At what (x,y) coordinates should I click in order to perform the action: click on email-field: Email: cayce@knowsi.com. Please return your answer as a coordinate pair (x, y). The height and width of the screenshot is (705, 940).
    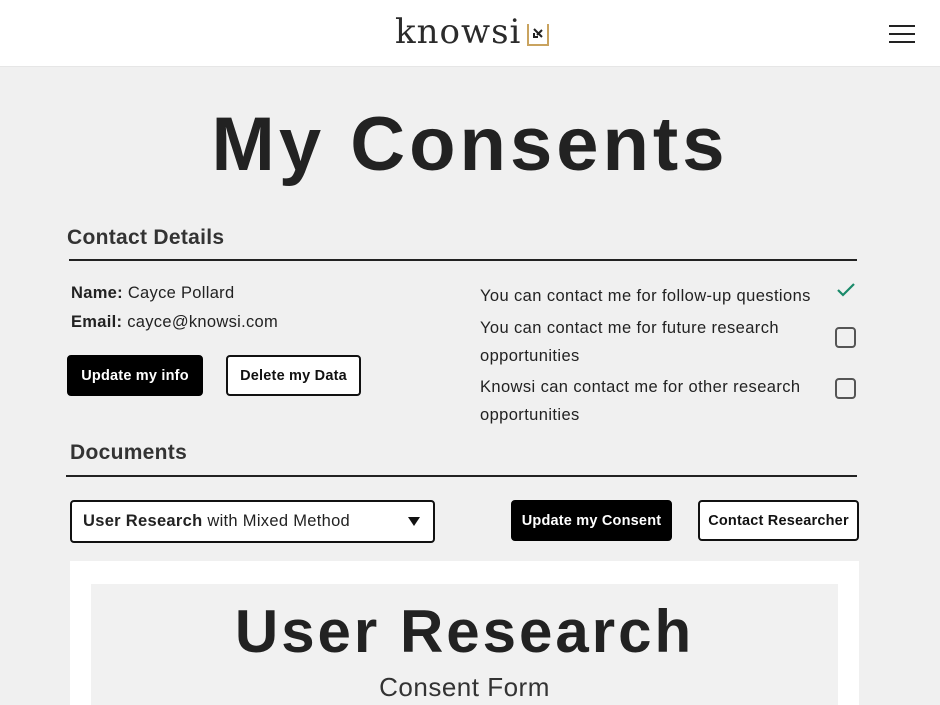
    Looking at the image, I should click on (174, 322).